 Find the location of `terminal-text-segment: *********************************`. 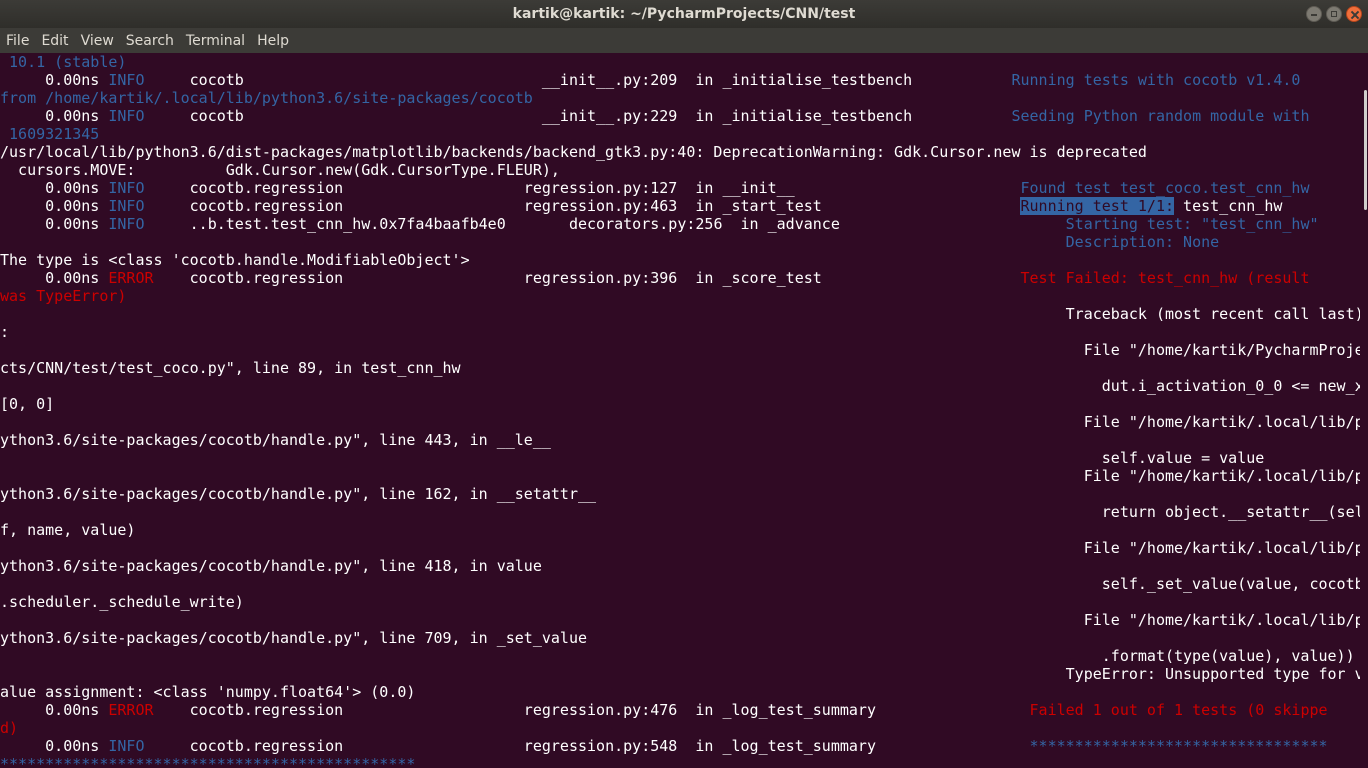

terminal-text-segment: ********************************* is located at coordinates (1178, 746).